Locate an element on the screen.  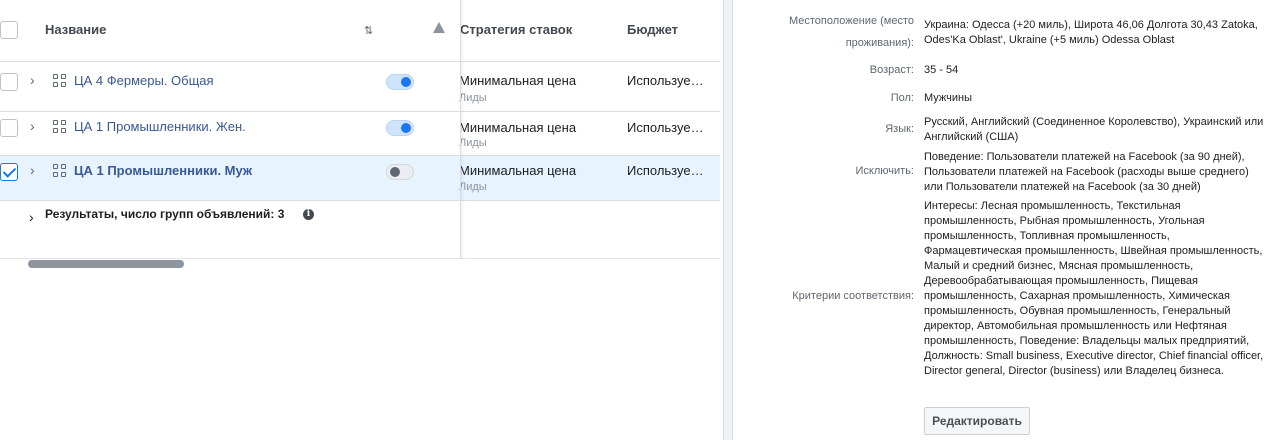
location-label-line2: проживания): is located at coordinates (879, 43).